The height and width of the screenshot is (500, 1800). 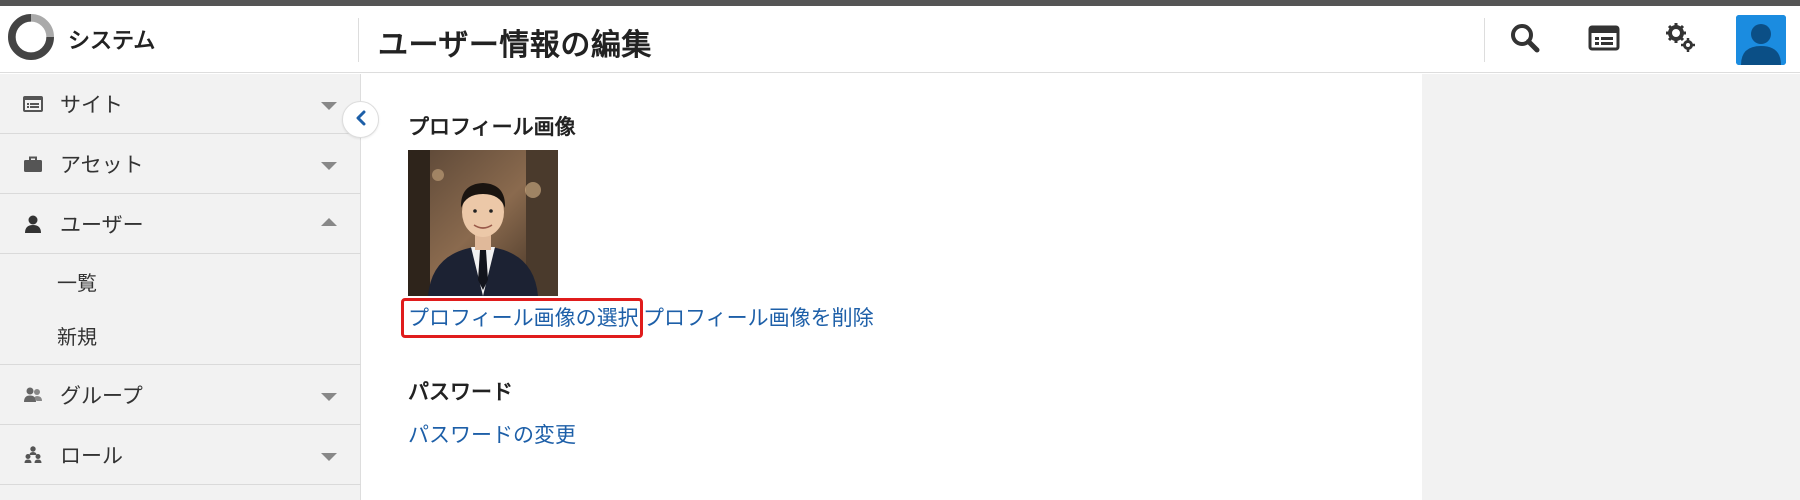 I want to click on sidebar-subitem-label: 新規, so click(x=77, y=336).